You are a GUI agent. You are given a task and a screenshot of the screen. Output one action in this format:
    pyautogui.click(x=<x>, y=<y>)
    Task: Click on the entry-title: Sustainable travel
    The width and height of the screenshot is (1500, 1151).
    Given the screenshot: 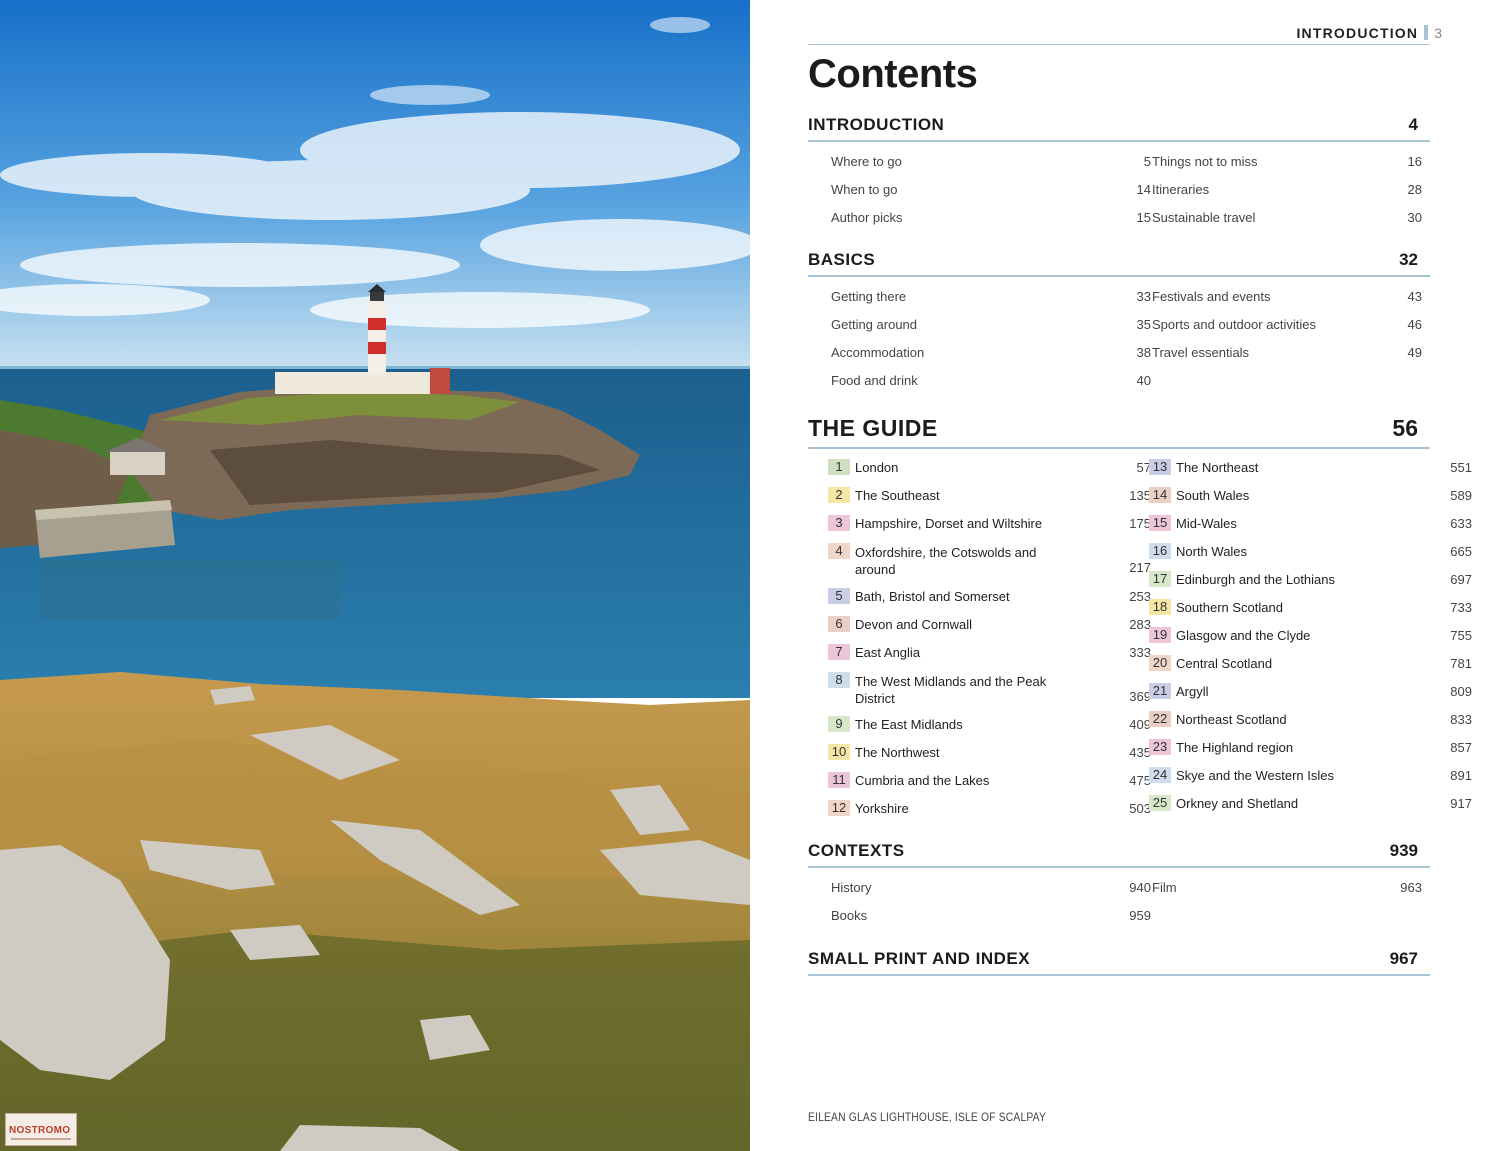 What is the action you would take?
    pyautogui.click(x=1204, y=217)
    